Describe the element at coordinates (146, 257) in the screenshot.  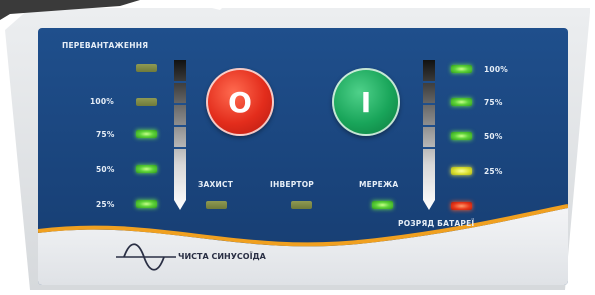
I see `sine-wave-icon` at that location.